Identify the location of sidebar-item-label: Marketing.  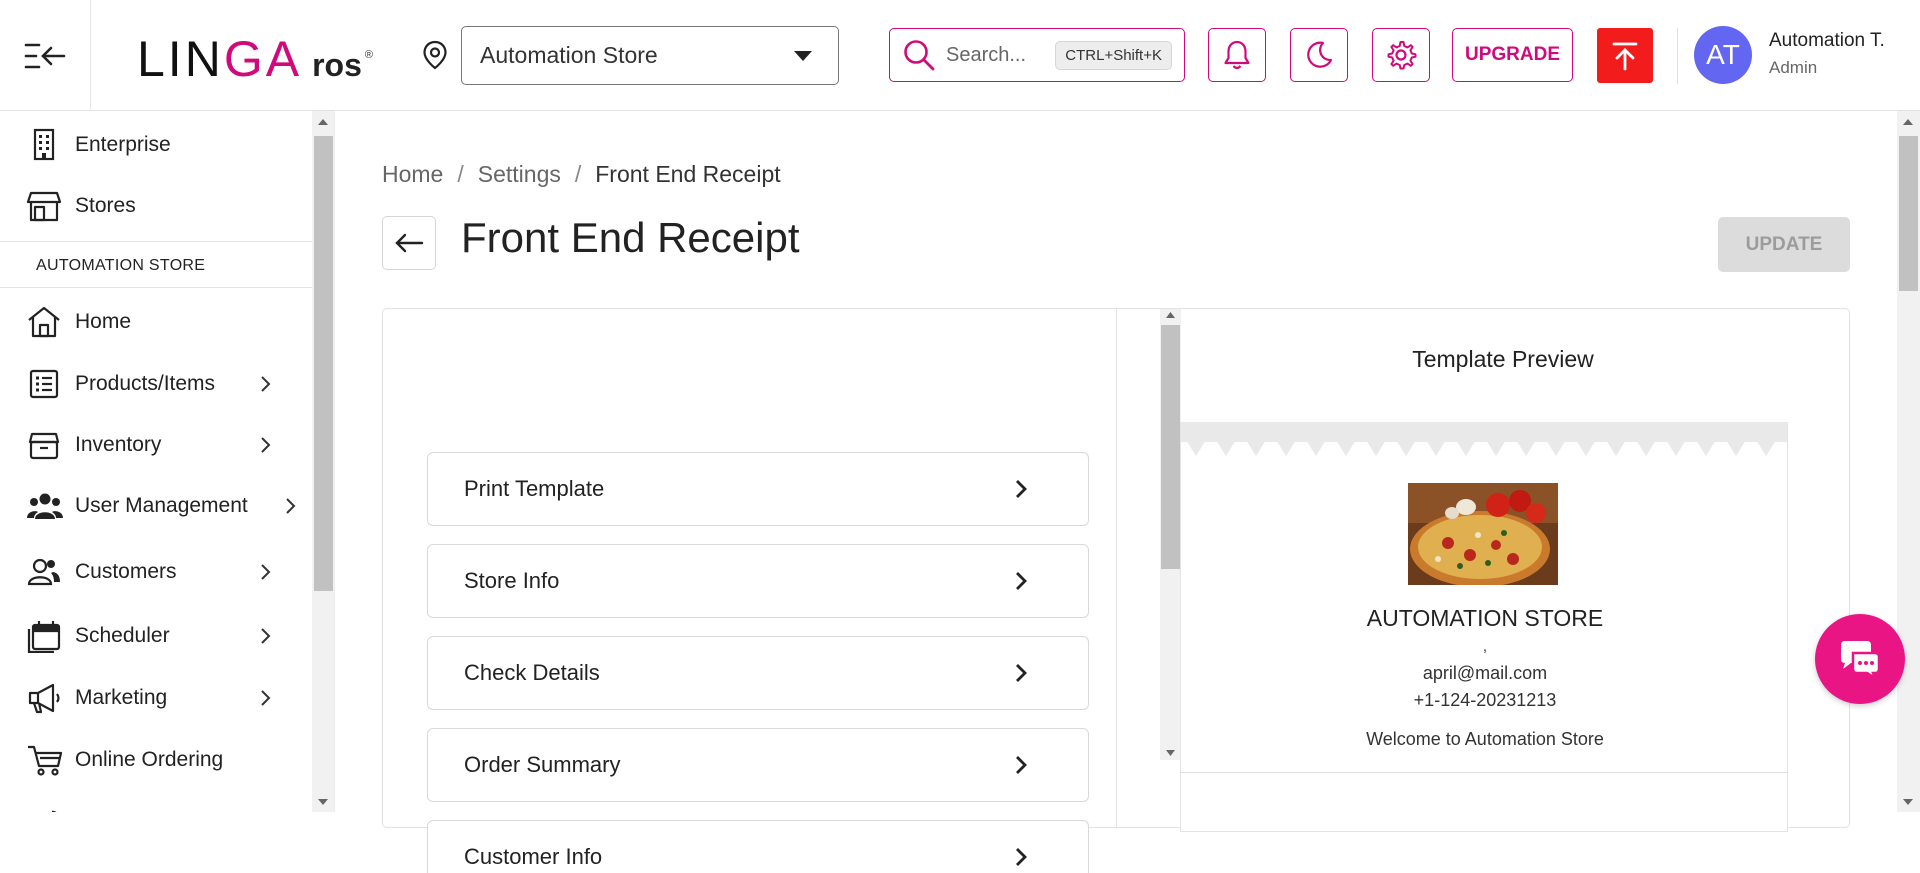
(121, 697).